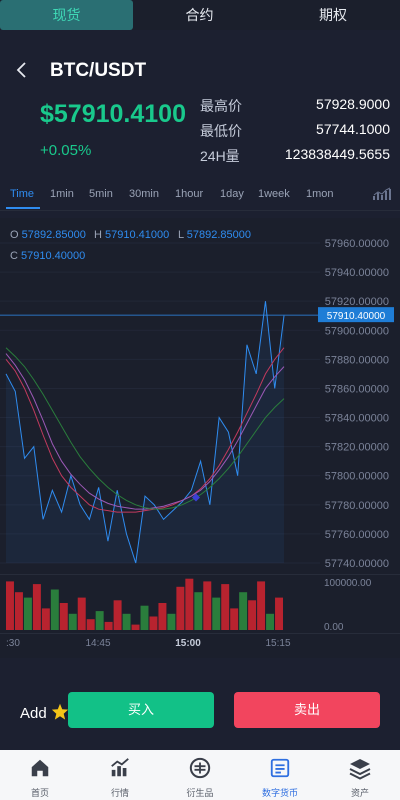 This screenshot has width=400, height=800. I want to click on digital-currency-icon, so click(280, 768).